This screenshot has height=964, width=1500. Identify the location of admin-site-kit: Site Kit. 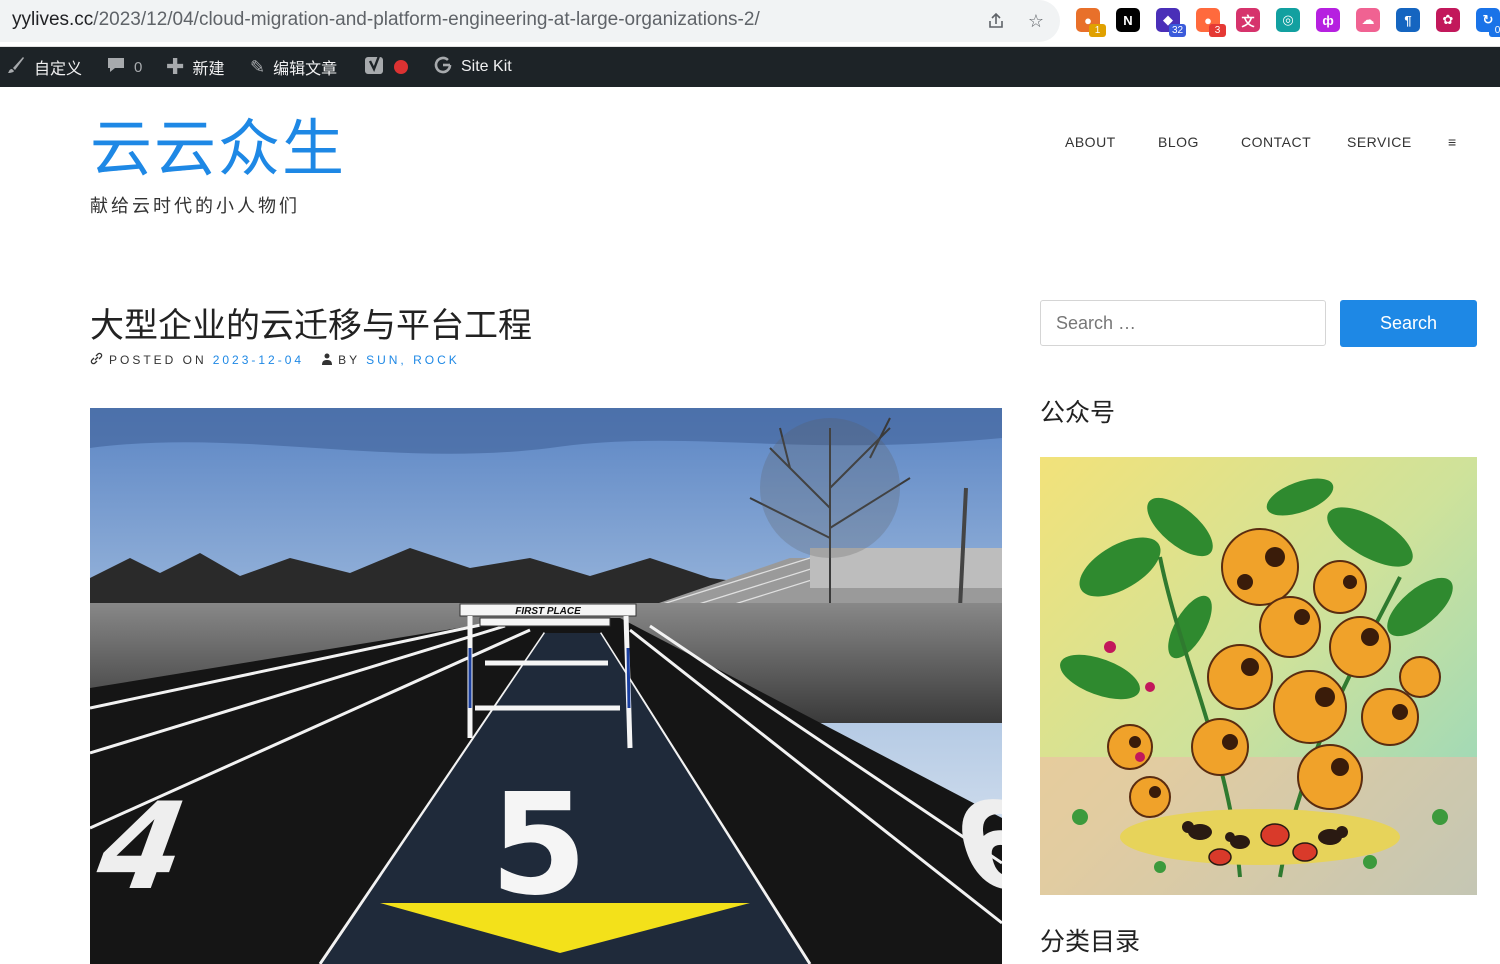
(472, 67).